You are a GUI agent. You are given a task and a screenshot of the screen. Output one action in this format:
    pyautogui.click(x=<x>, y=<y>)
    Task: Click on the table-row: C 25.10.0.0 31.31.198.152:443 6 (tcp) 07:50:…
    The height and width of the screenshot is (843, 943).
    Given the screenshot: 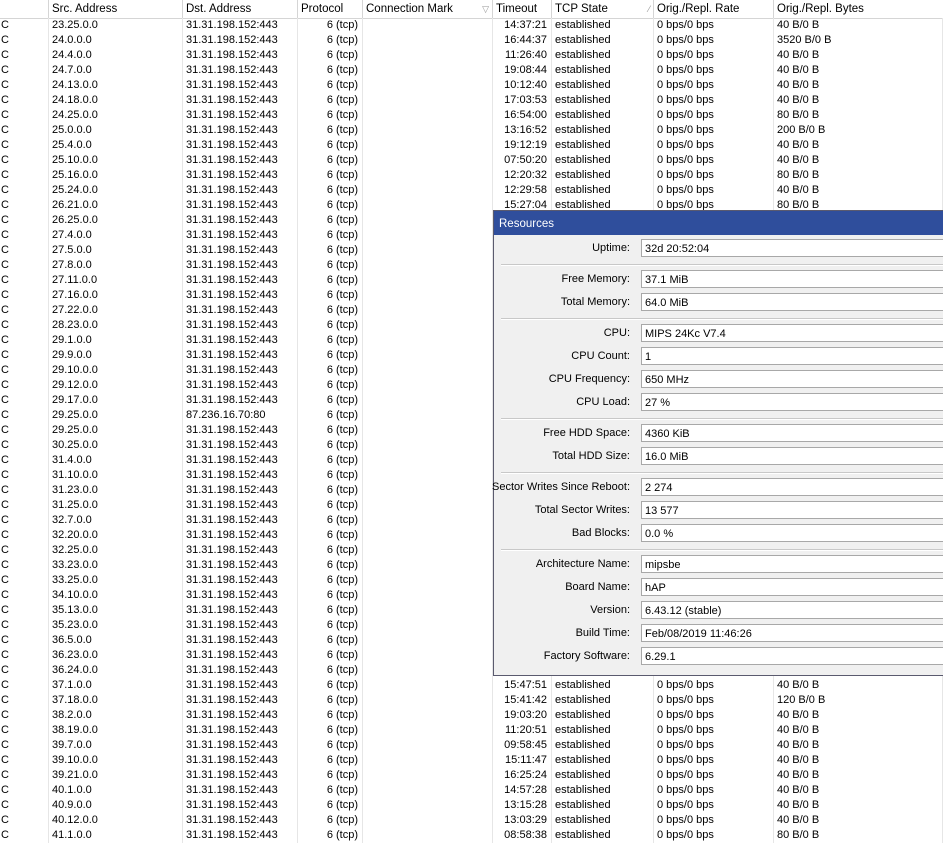 What is the action you would take?
    pyautogui.click(x=471, y=160)
    